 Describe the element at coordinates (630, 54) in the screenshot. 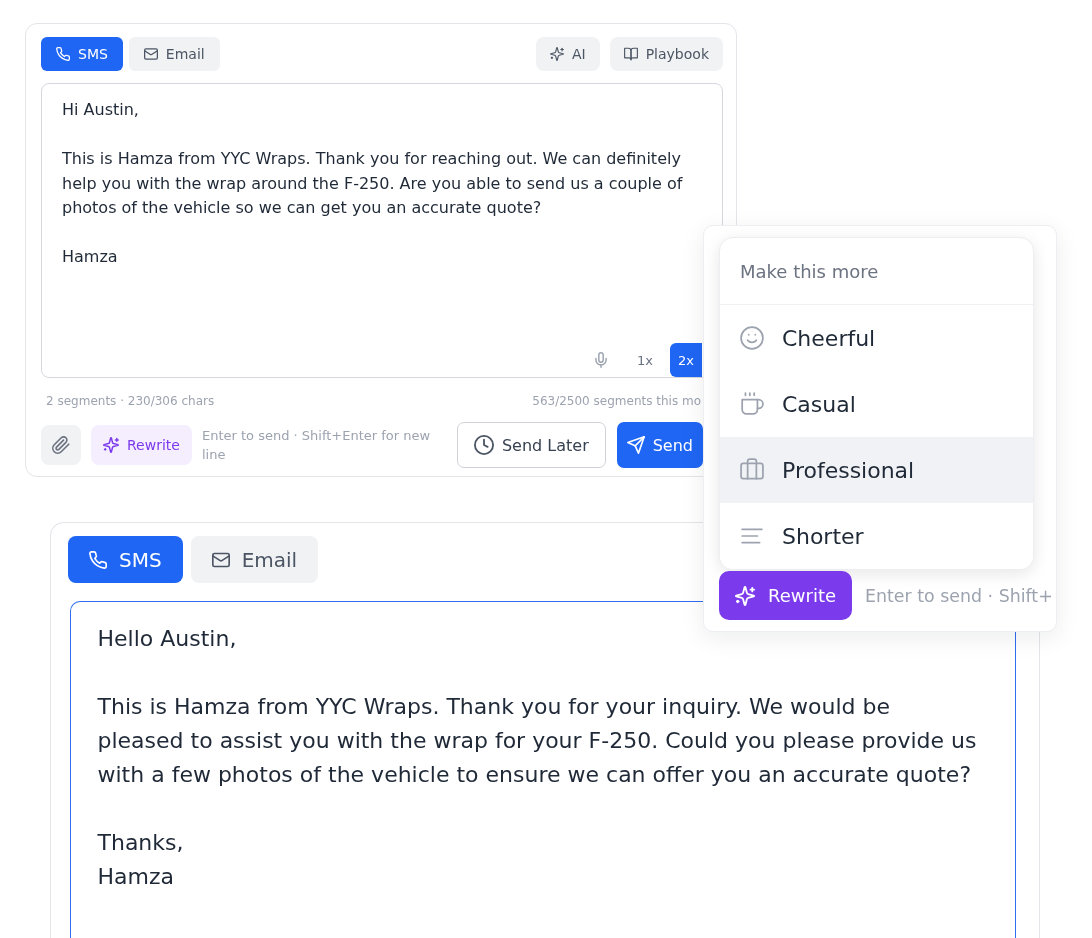

I see `book-icon` at that location.